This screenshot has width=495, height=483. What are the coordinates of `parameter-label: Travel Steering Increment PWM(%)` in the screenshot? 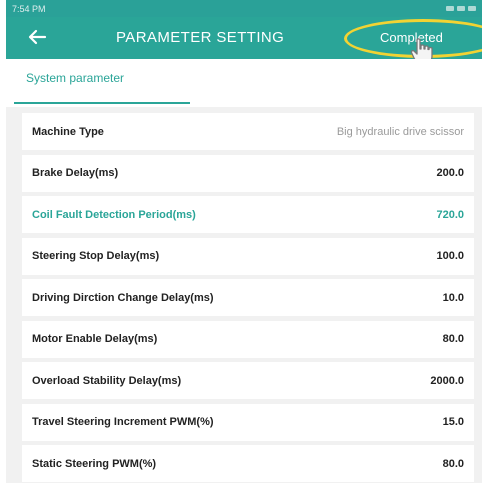 It's located at (123, 422).